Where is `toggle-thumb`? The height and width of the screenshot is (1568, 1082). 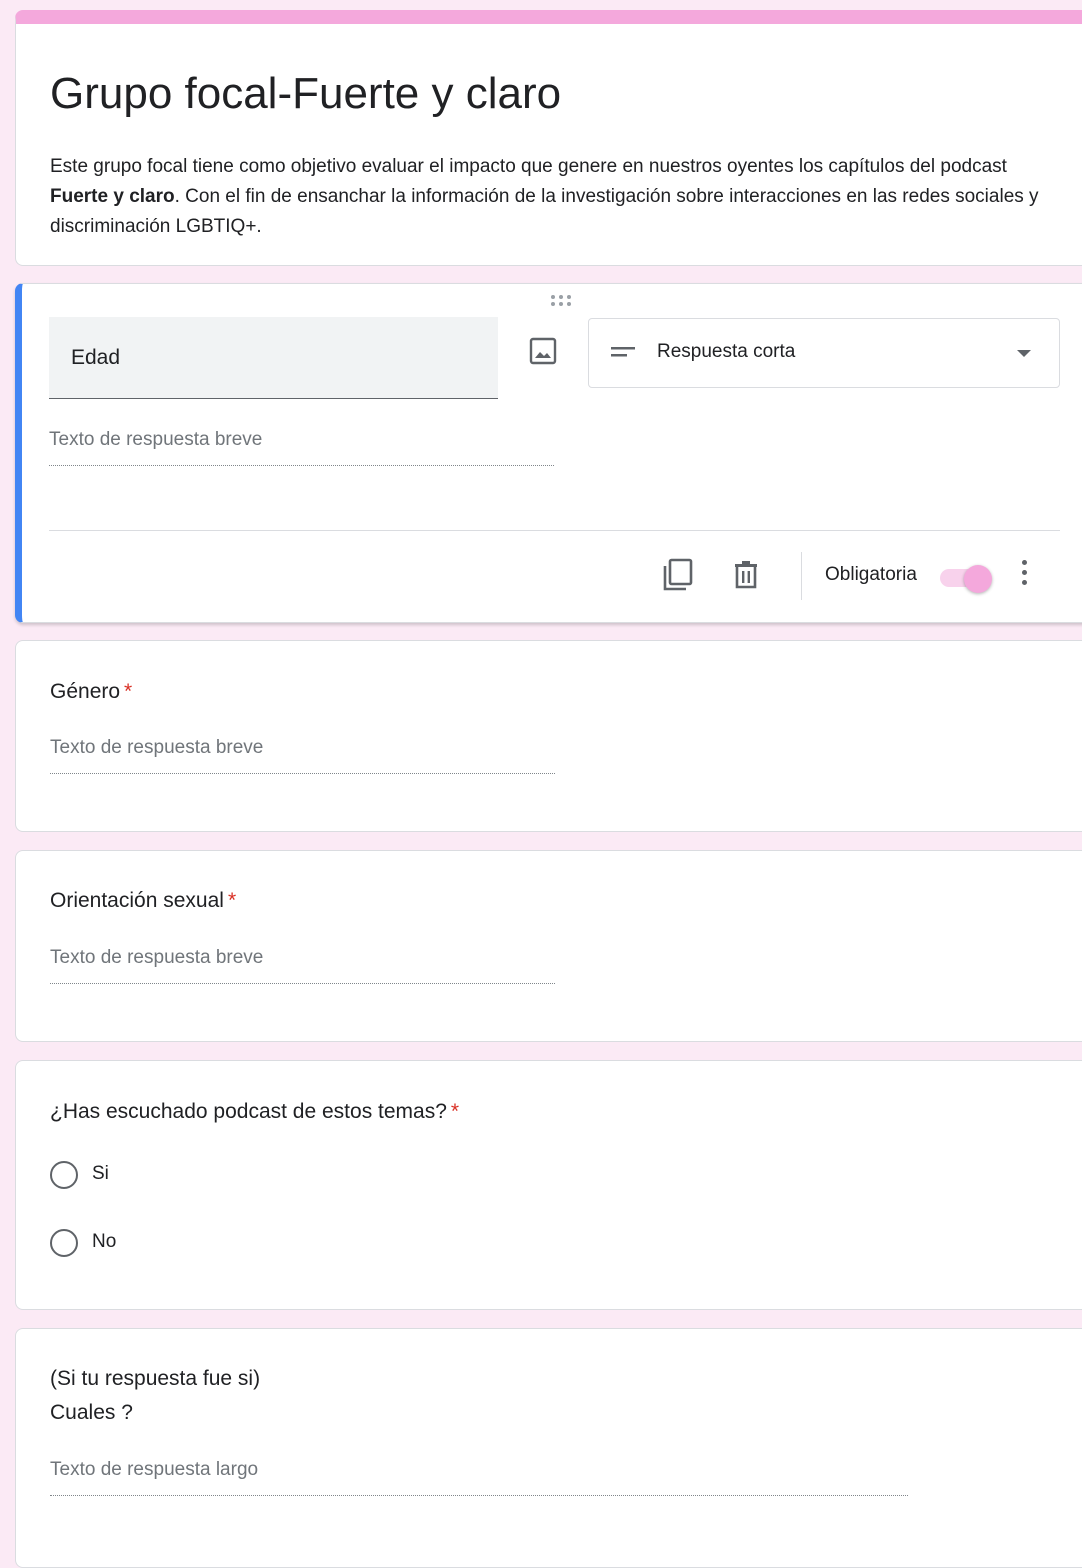
toggle-thumb is located at coordinates (978, 579).